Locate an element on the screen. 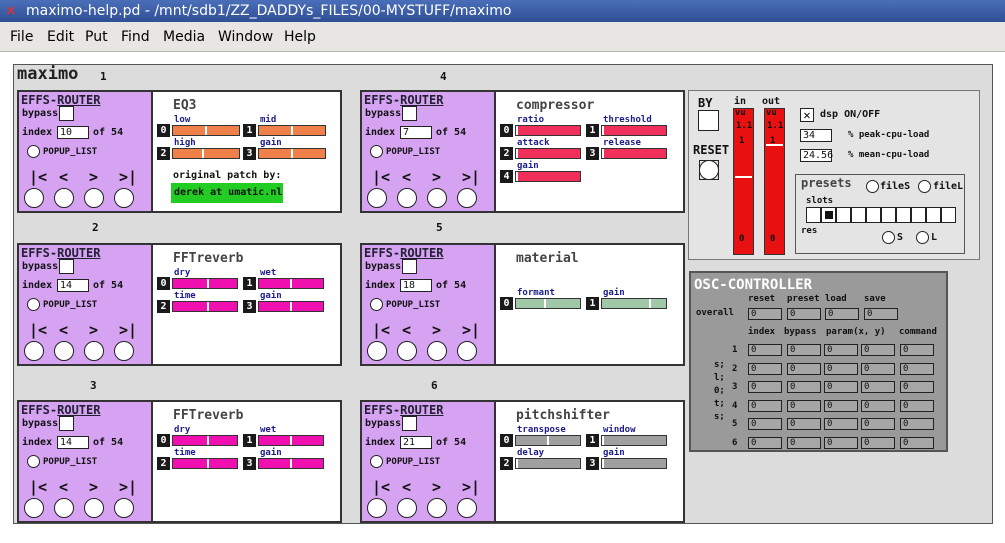 The width and height of the screenshot is (1005, 543). menu-file: File is located at coordinates (21, 37).